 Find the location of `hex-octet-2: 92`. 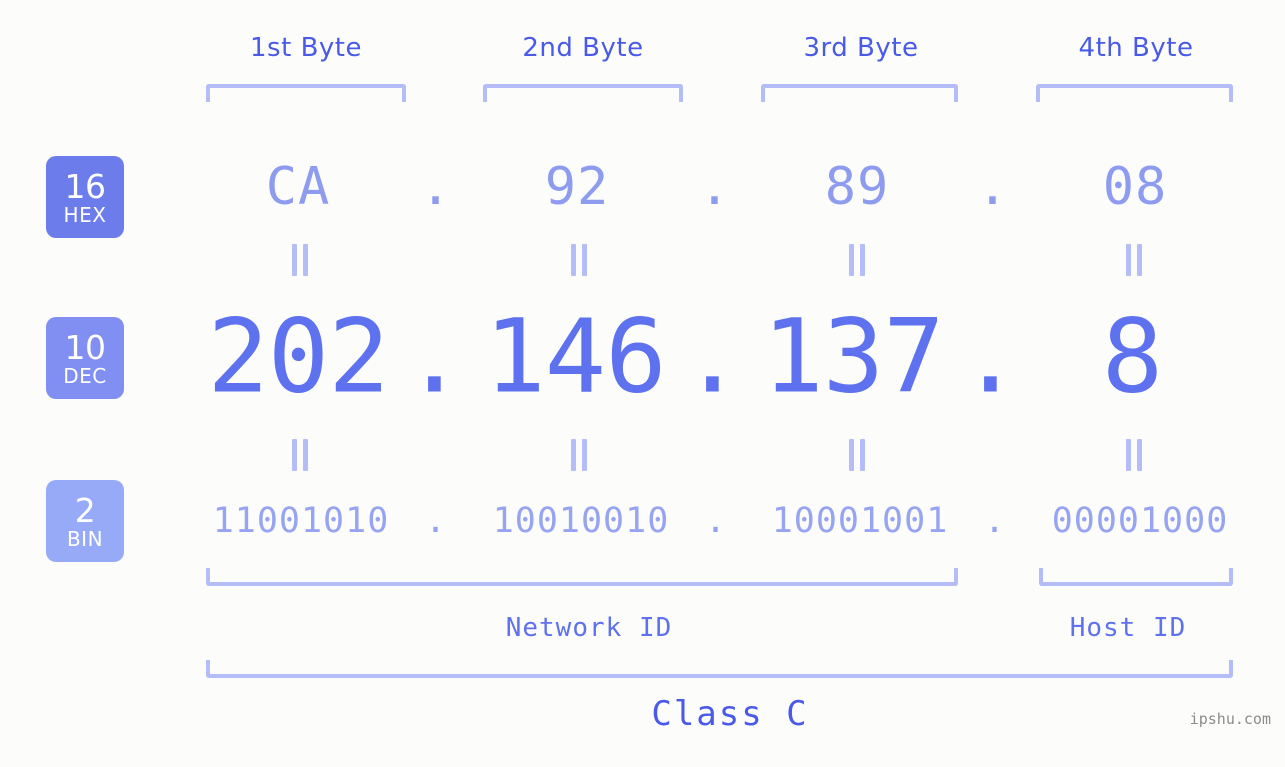

hex-octet-2: 92 is located at coordinates (577, 187).